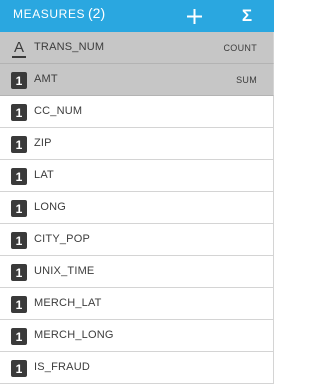 This screenshot has width=320, height=390. Describe the element at coordinates (137, 304) in the screenshot. I see `field-row: 1 MERCH_LAT` at that location.